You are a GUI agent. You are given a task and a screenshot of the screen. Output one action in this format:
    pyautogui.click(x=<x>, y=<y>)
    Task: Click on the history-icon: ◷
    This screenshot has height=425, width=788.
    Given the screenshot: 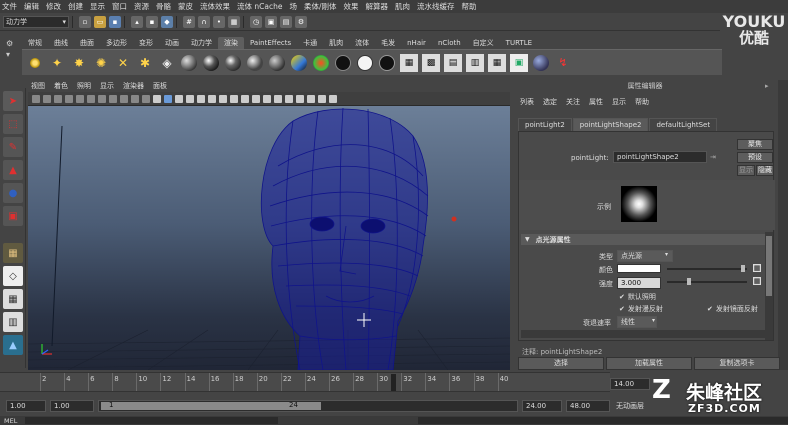 What is the action you would take?
    pyautogui.click(x=256, y=21)
    